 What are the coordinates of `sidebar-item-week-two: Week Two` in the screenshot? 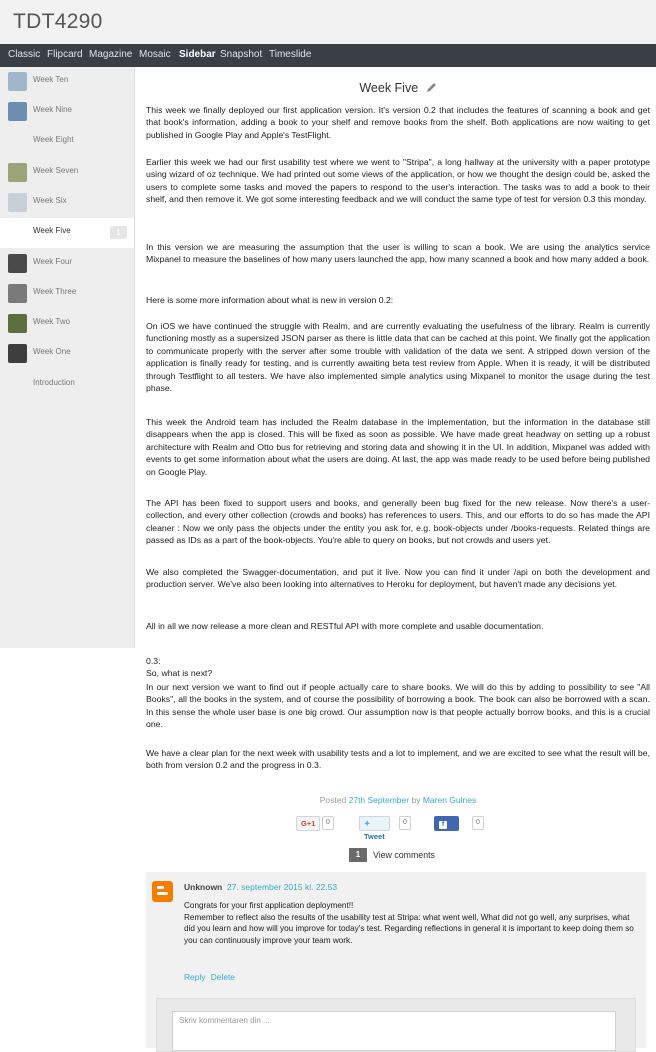 It's located at (67, 324).